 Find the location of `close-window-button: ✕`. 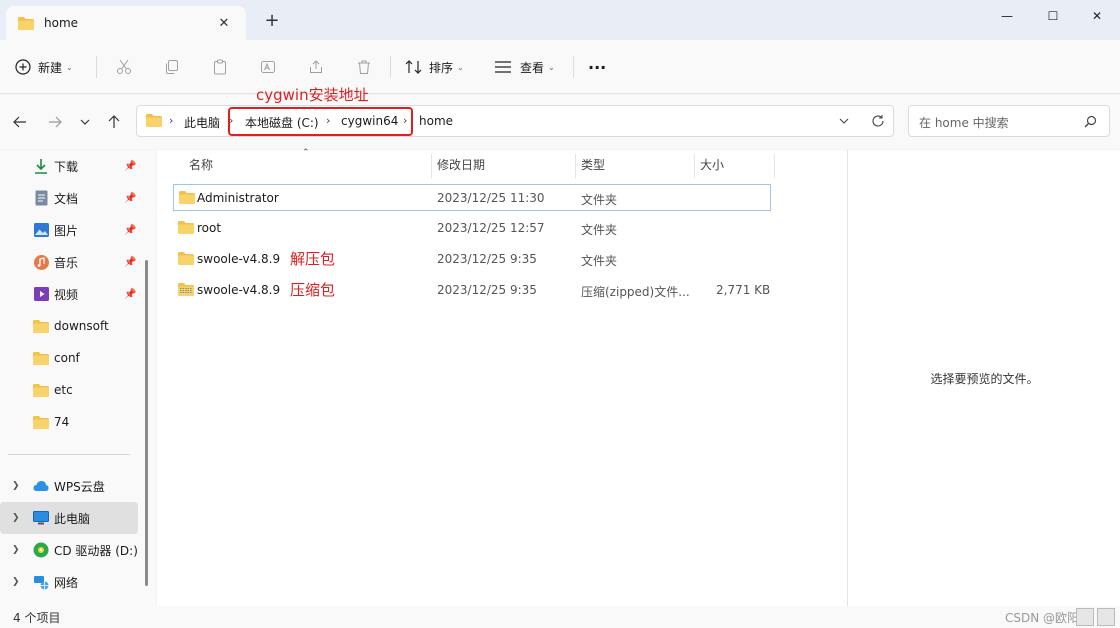

close-window-button: ✕ is located at coordinates (1097, 16).